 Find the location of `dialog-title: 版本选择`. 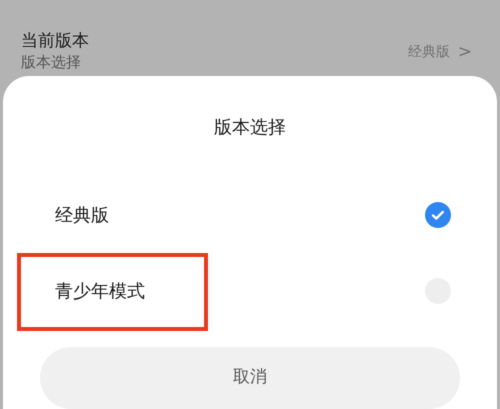

dialog-title: 版本选择 is located at coordinates (250, 128).